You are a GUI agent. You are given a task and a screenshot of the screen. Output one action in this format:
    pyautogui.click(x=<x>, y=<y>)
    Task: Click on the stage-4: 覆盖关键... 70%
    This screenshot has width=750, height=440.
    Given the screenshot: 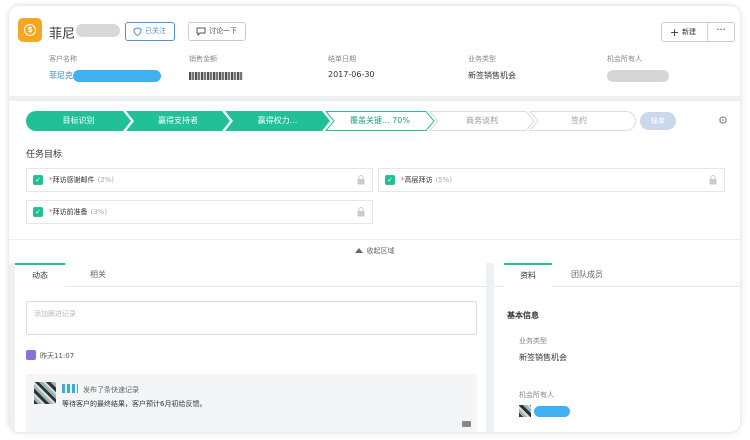 What is the action you would take?
    pyautogui.click(x=380, y=121)
    